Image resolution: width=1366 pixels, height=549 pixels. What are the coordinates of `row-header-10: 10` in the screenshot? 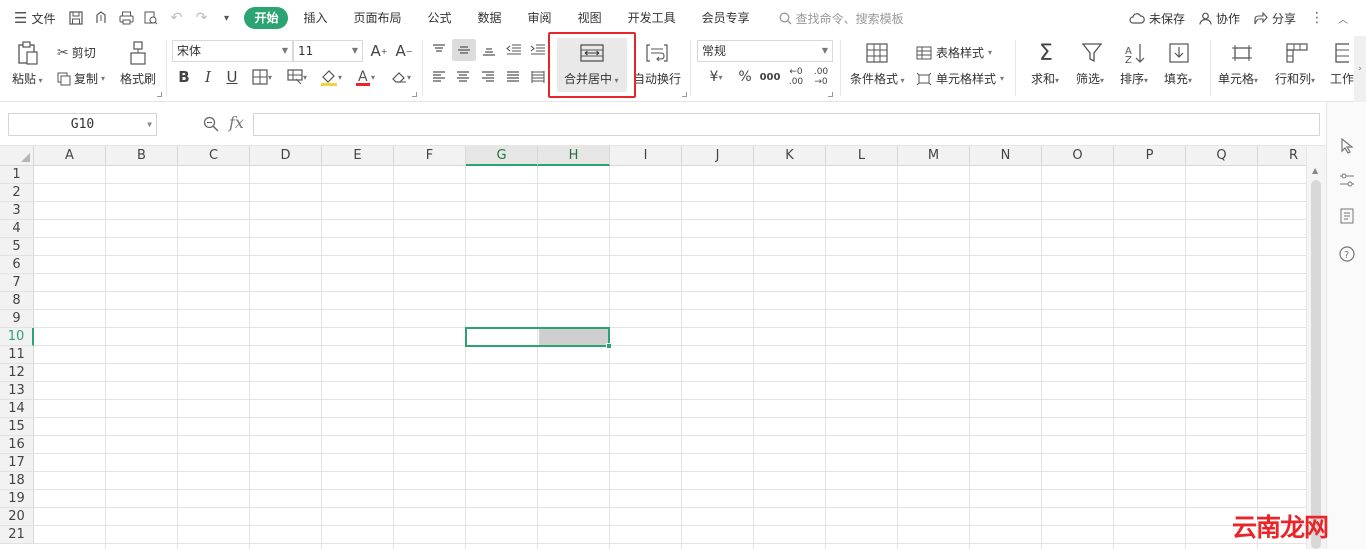 It's located at (17, 337).